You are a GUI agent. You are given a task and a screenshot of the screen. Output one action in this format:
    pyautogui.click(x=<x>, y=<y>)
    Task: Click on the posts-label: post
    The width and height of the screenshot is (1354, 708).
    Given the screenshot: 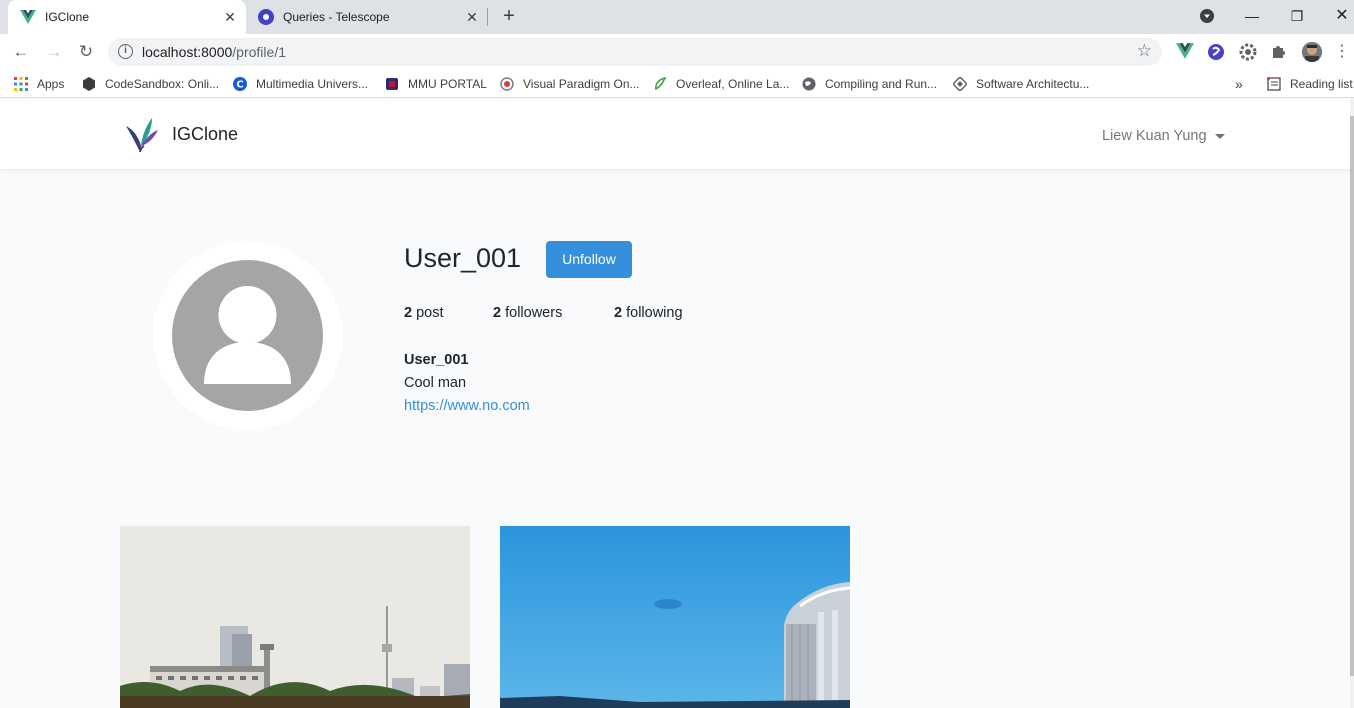 What is the action you would take?
    pyautogui.click(x=430, y=313)
    